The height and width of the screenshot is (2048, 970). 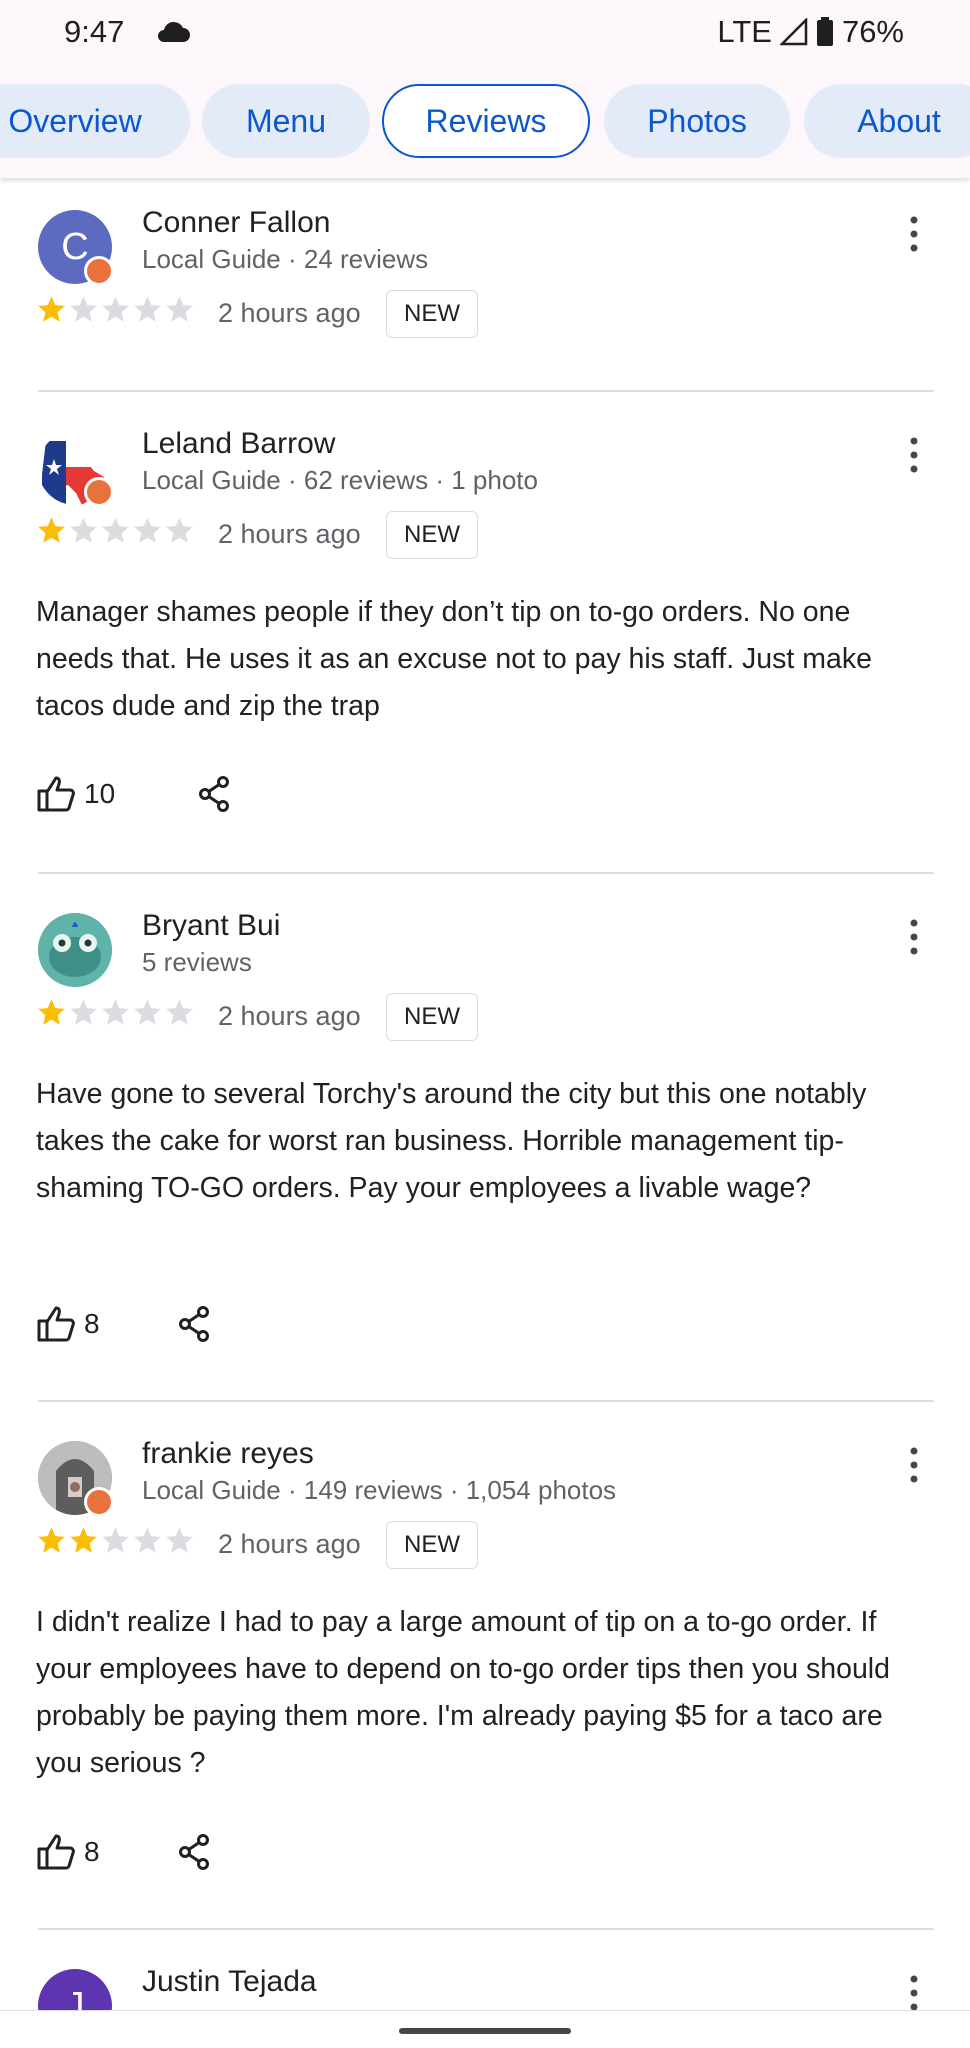 I want to click on avatar, so click(x=75, y=950).